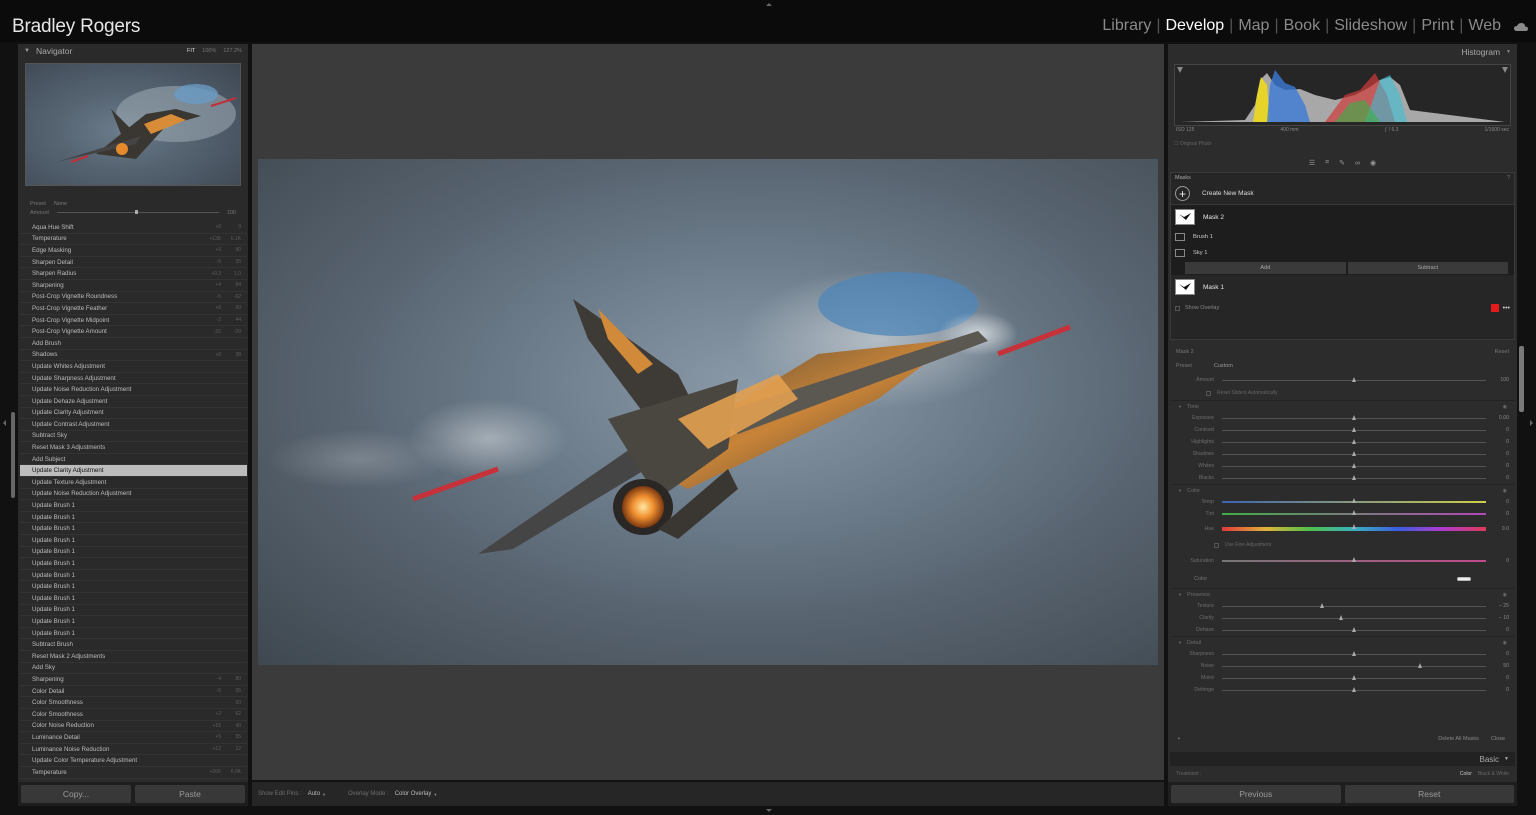  Describe the element at coordinates (133, 356) in the screenshot. I see `history-item: Shadows +8 38` at that location.